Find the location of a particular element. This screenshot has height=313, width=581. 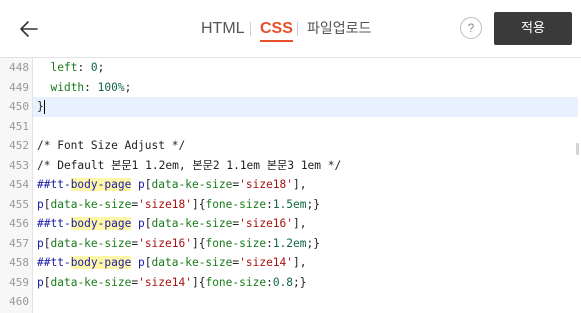

tab-css: CSS is located at coordinates (276, 30).